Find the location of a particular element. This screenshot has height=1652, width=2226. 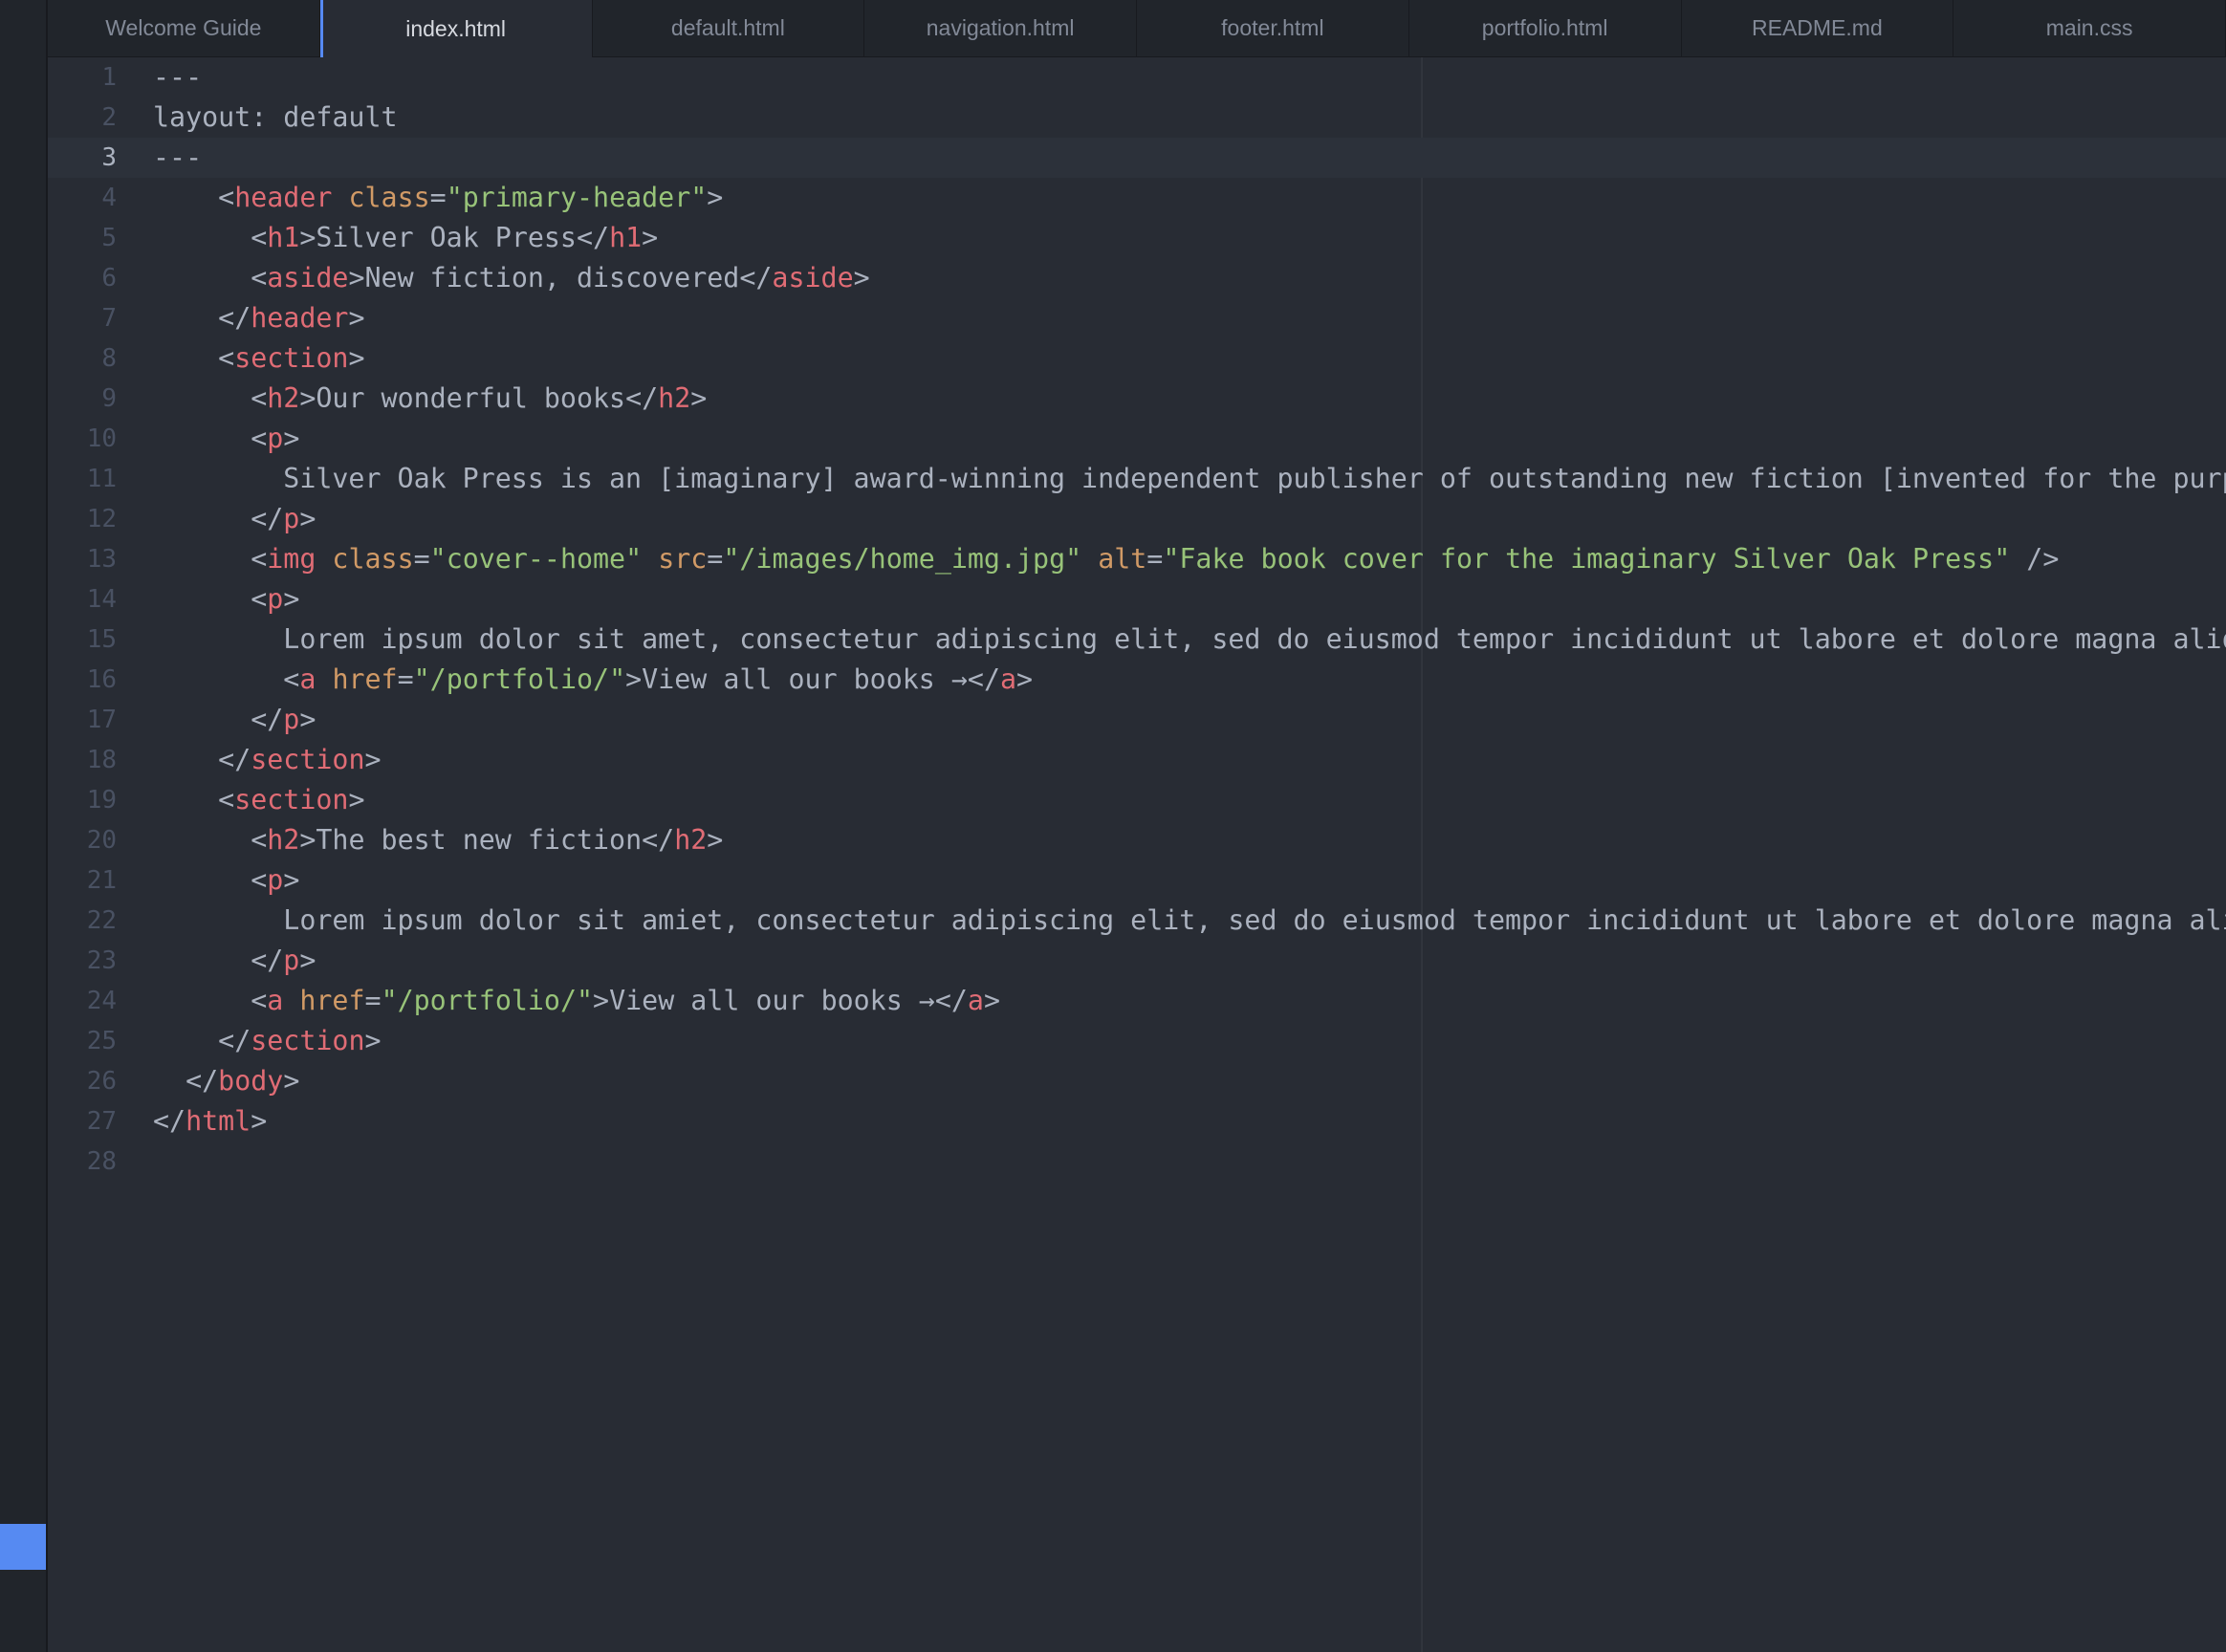

line-number: 9 is located at coordinates (82, 399).